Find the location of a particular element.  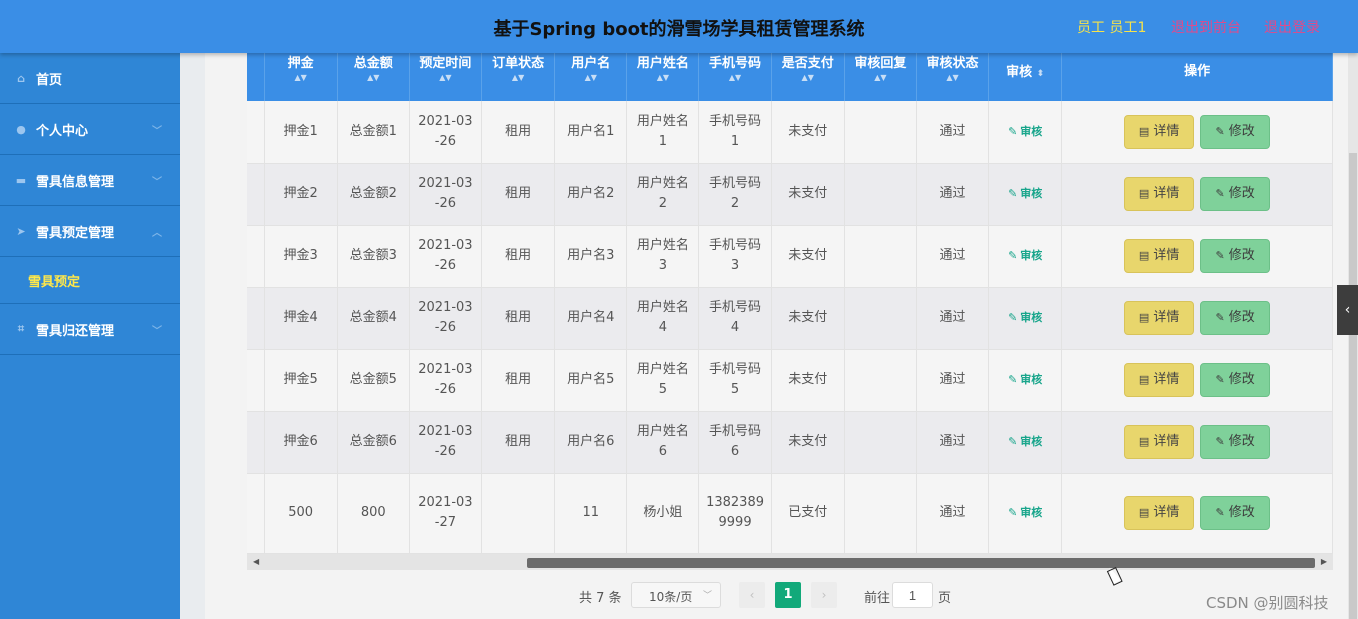

column-header: 审核状态 ▲▼ is located at coordinates (953, 77).